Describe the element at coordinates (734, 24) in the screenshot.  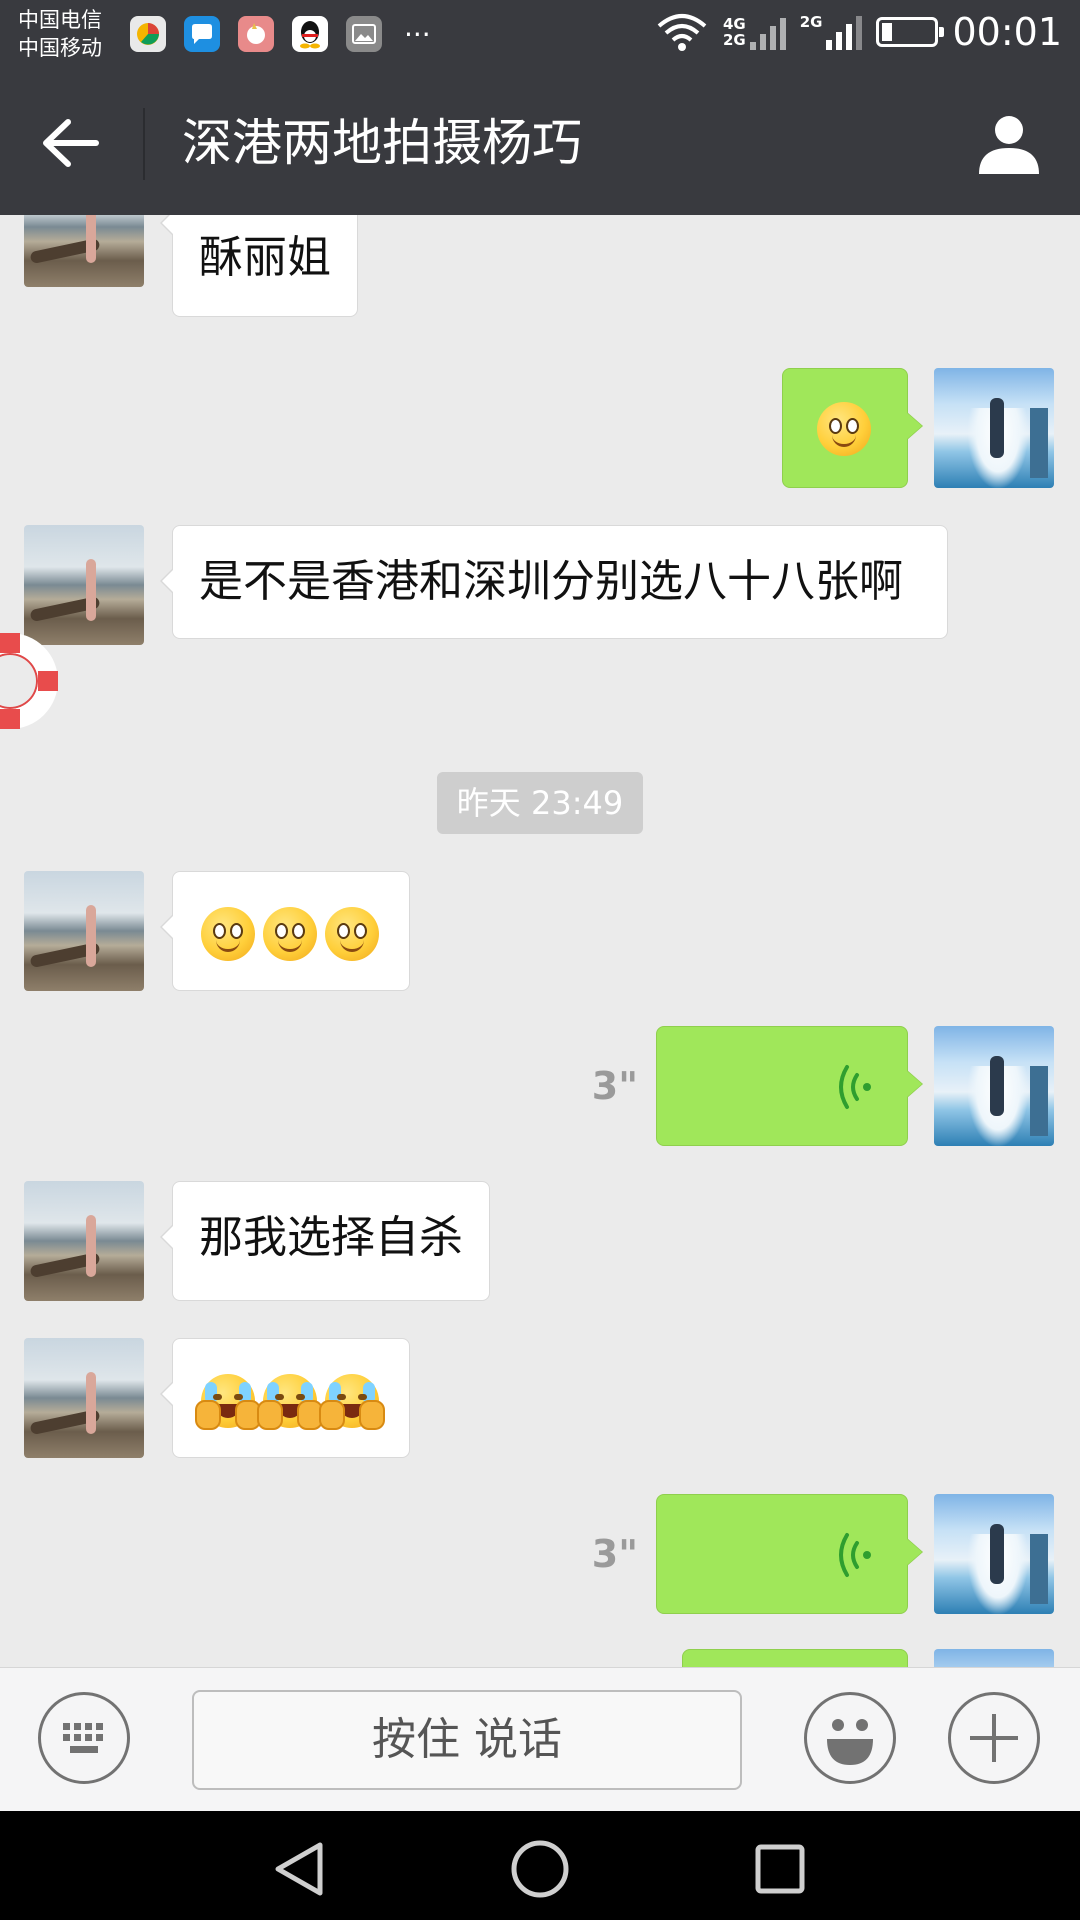
I see `net-type-1a: 4G` at that location.